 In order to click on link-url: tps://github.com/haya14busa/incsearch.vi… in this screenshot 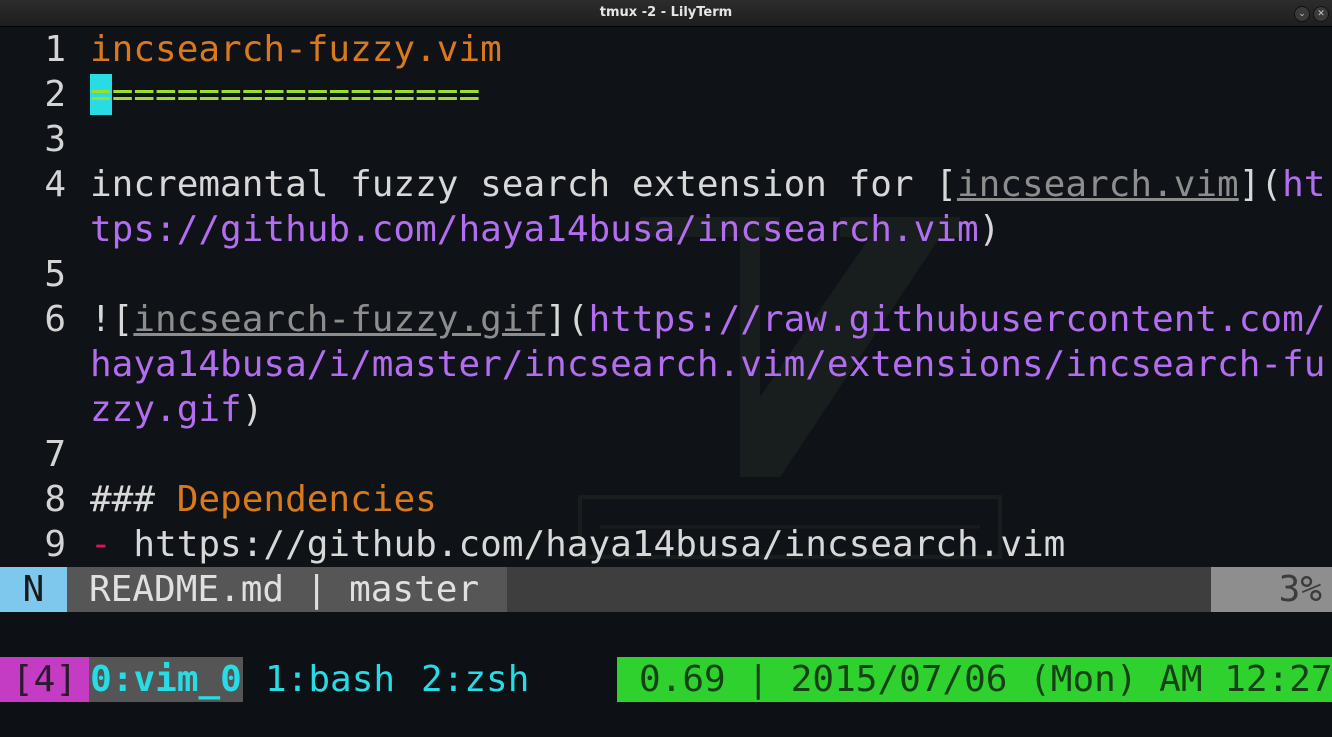, I will do `click(534, 229)`.